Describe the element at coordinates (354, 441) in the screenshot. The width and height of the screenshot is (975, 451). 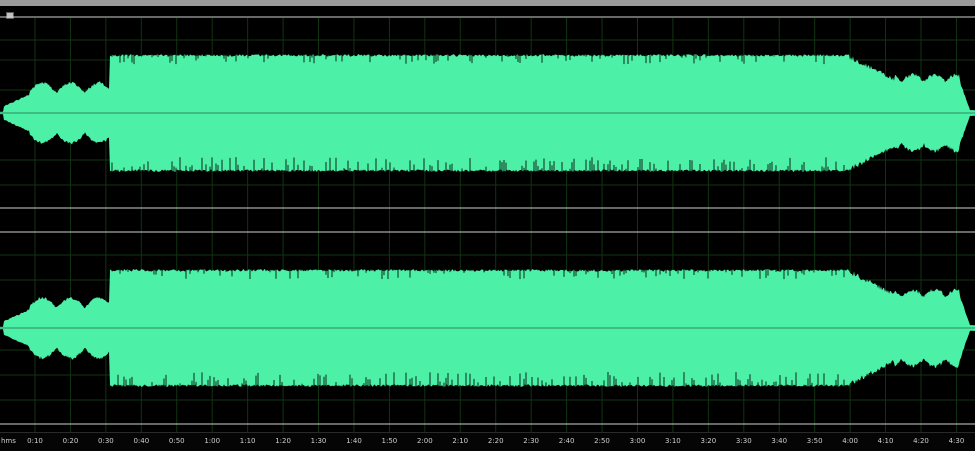
I see `ruler-tick-label: 1:40` at that location.